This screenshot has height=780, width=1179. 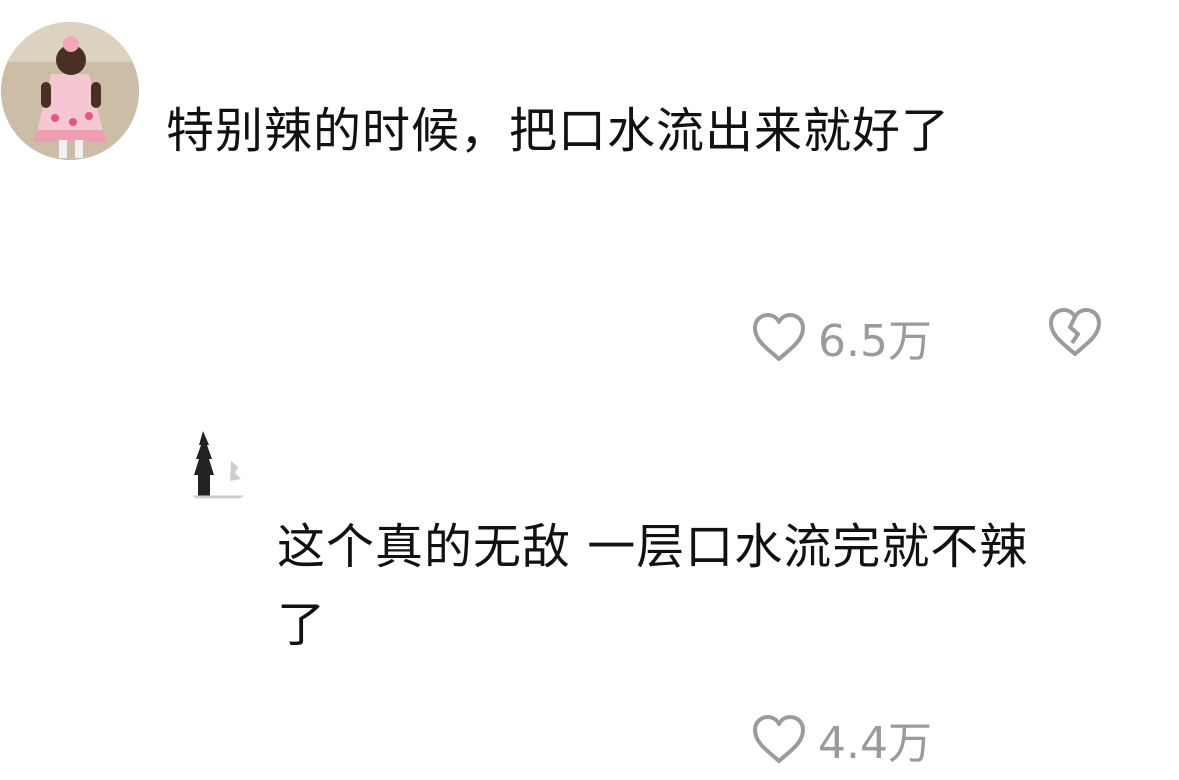 What do you see at coordinates (653, 586) in the screenshot?
I see `reply-comment-text: 这个真的无敌 一层口水流完就不辣了` at bounding box center [653, 586].